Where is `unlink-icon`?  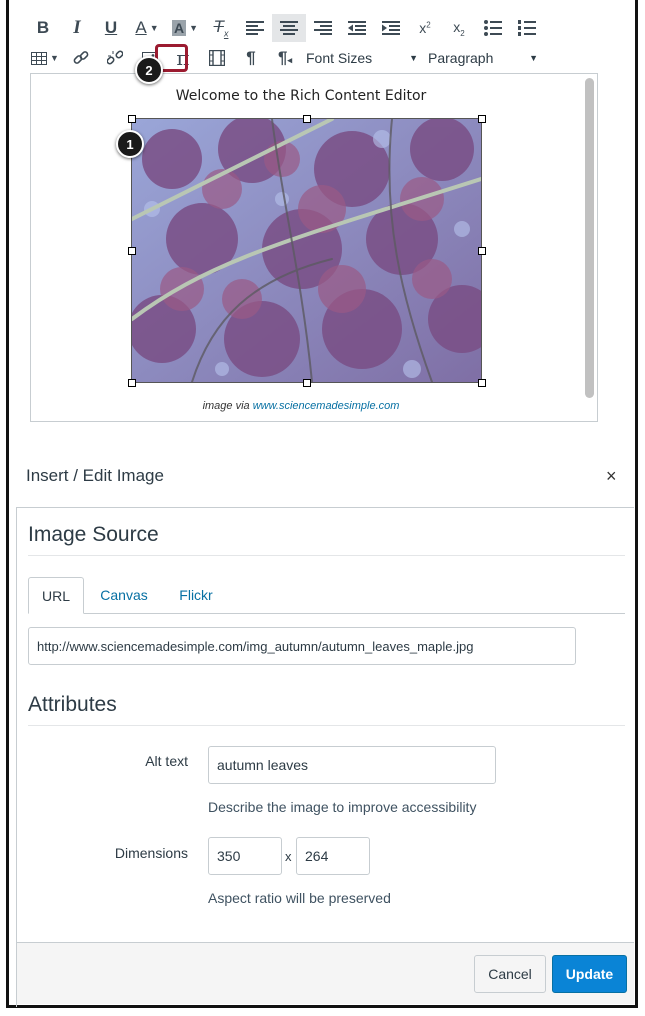
unlink-icon is located at coordinates (115, 57).